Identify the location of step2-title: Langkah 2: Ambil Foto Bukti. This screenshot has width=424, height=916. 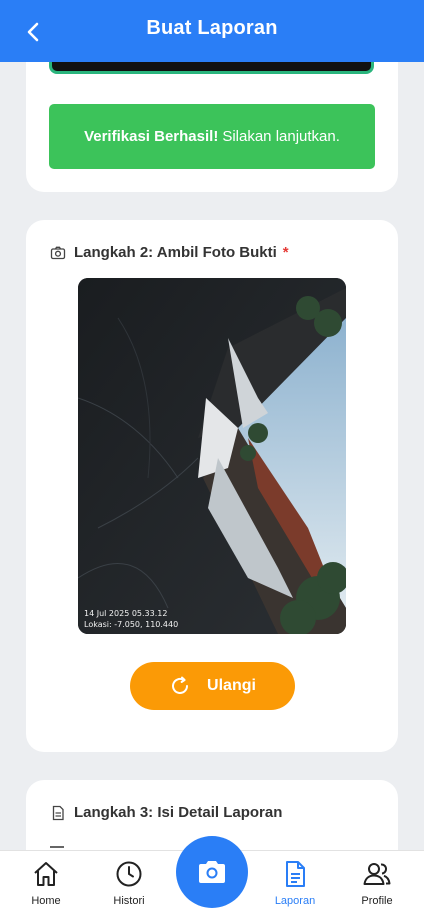
(175, 252).